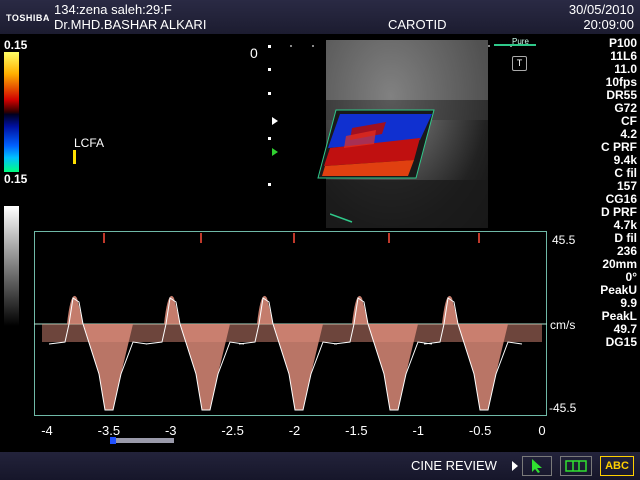 Image resolution: width=640 pixels, height=480 pixels. What do you see at coordinates (74, 157) in the screenshot?
I see `sample-gate-marker` at bounding box center [74, 157].